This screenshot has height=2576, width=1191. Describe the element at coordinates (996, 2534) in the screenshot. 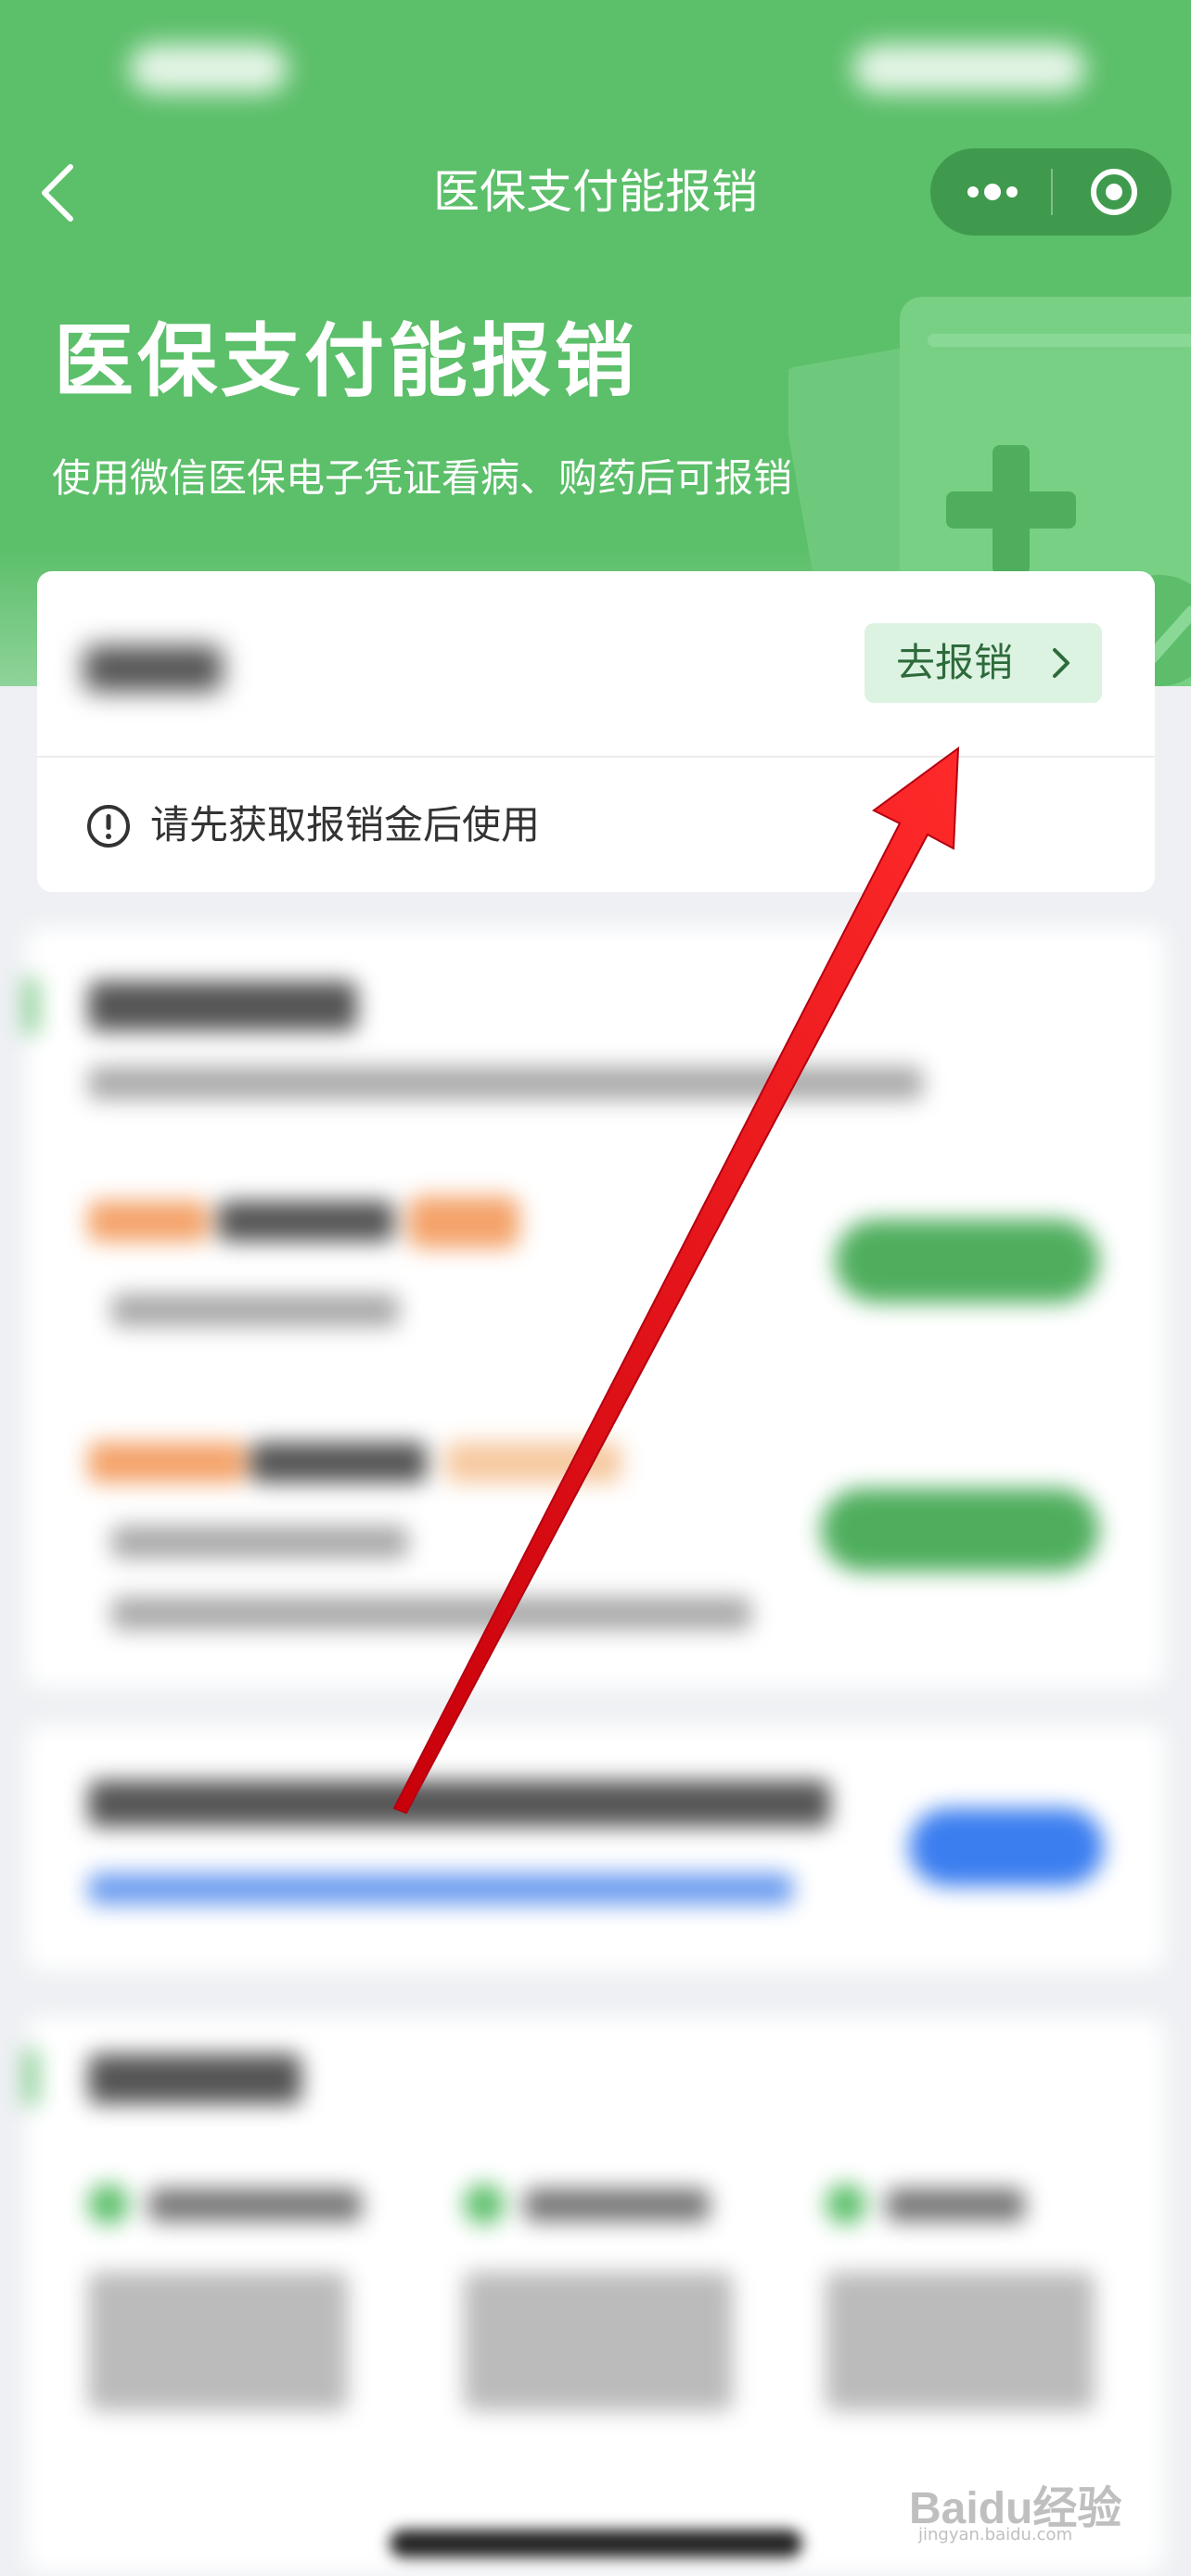

I see `watermark-url: jingyan.baidu.com` at that location.